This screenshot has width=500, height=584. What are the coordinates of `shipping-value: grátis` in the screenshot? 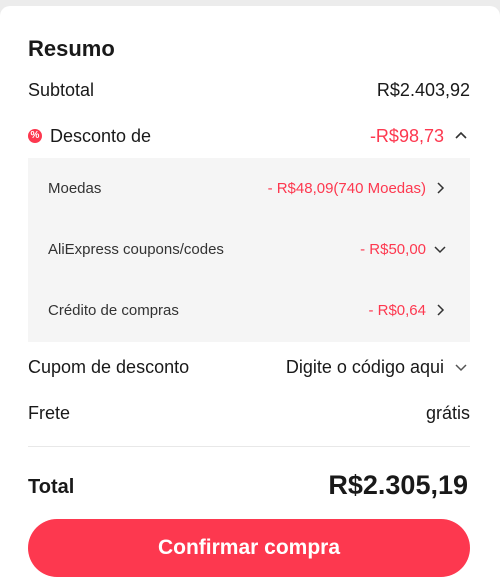 It's located at (447, 412).